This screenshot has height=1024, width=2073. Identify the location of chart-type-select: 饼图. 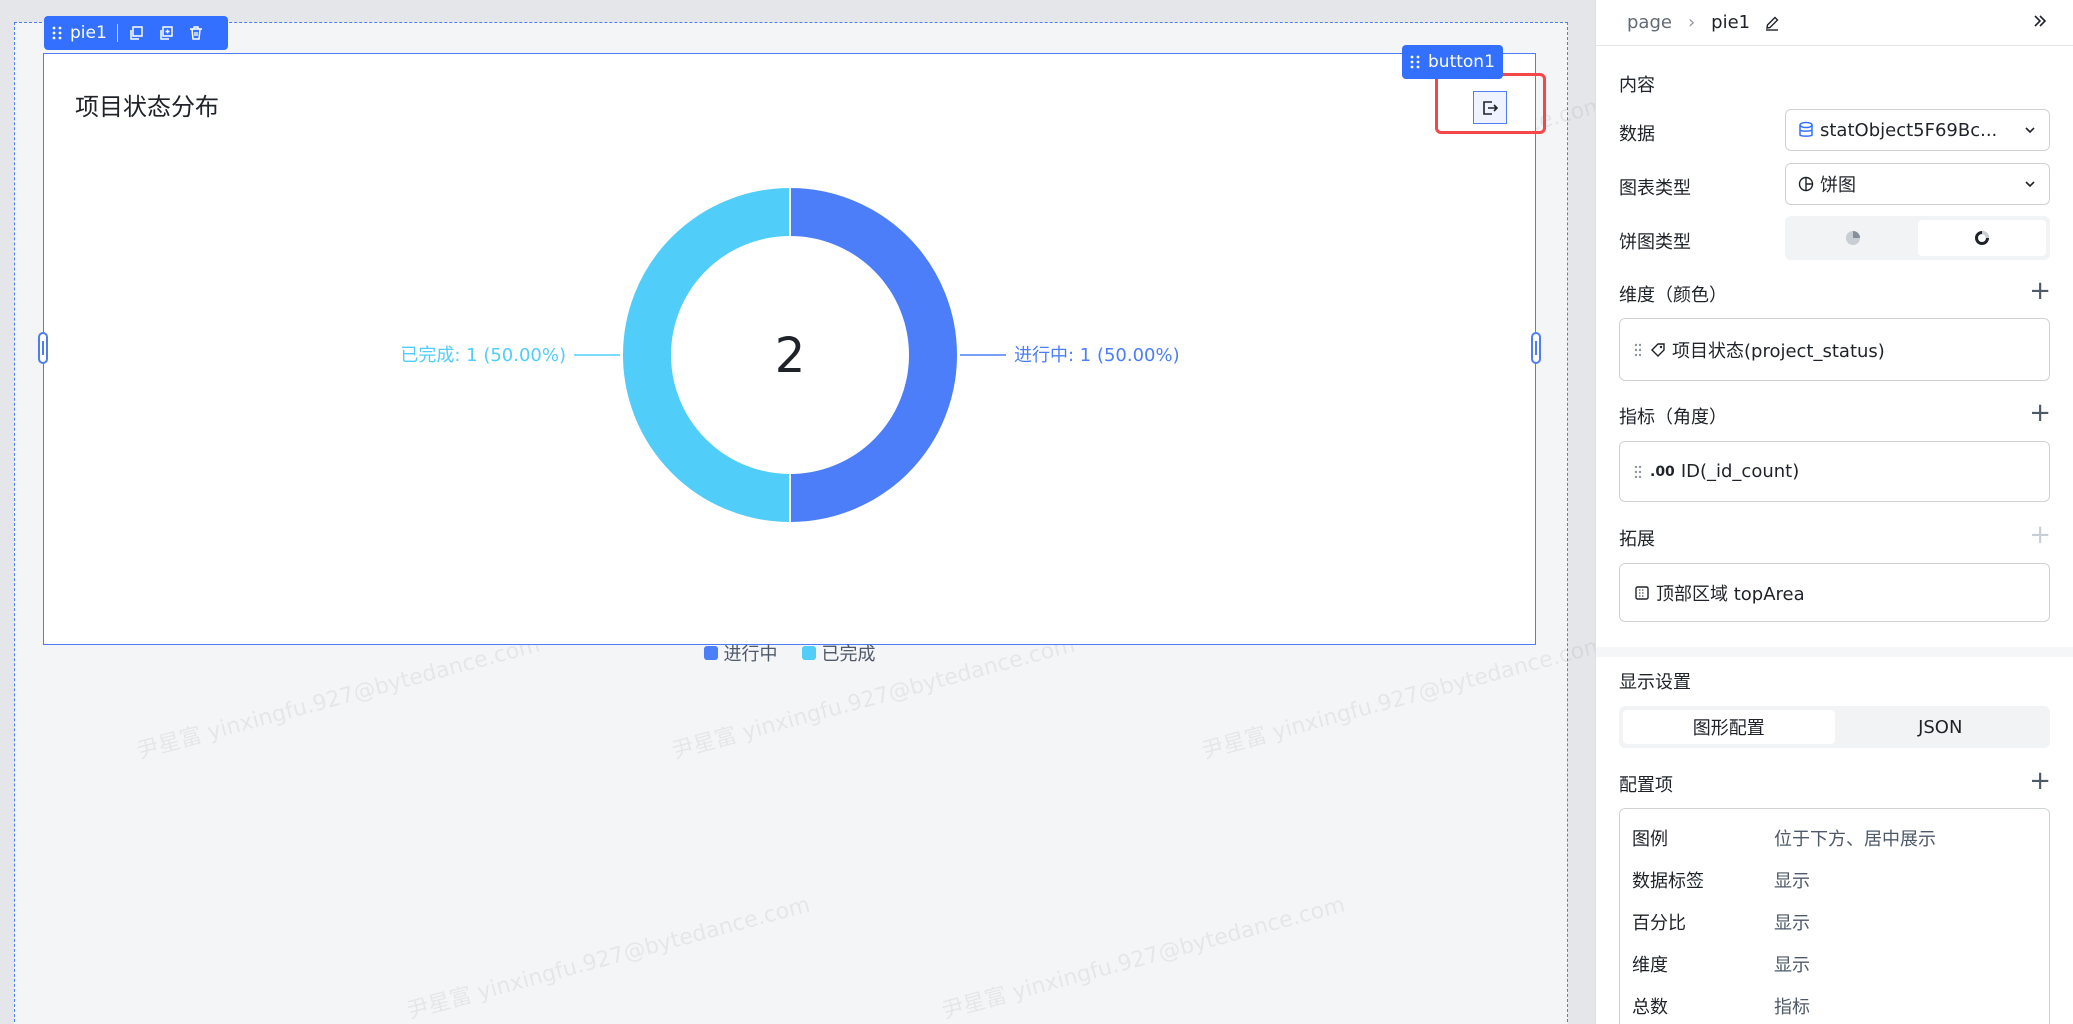
(1917, 184).